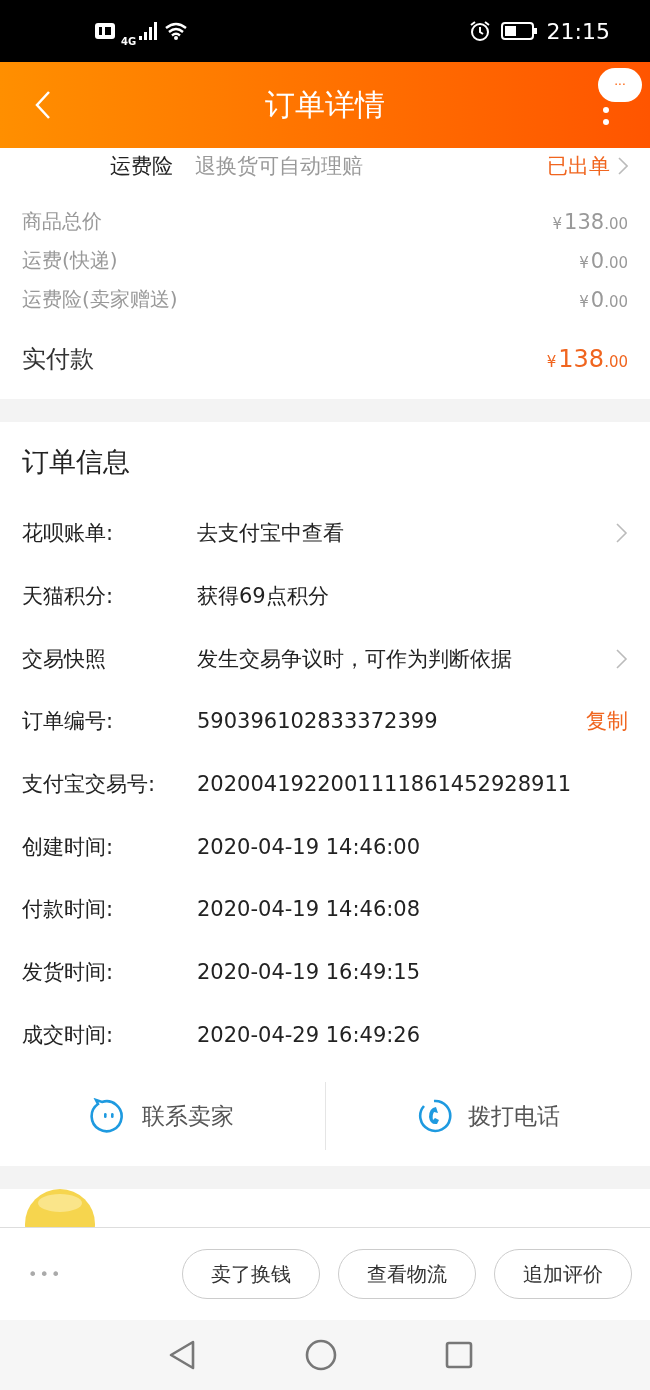 Image resolution: width=650 pixels, height=1390 pixels. What do you see at coordinates (62, 221) in the screenshot?
I see `price-label: 商品总价` at bounding box center [62, 221].